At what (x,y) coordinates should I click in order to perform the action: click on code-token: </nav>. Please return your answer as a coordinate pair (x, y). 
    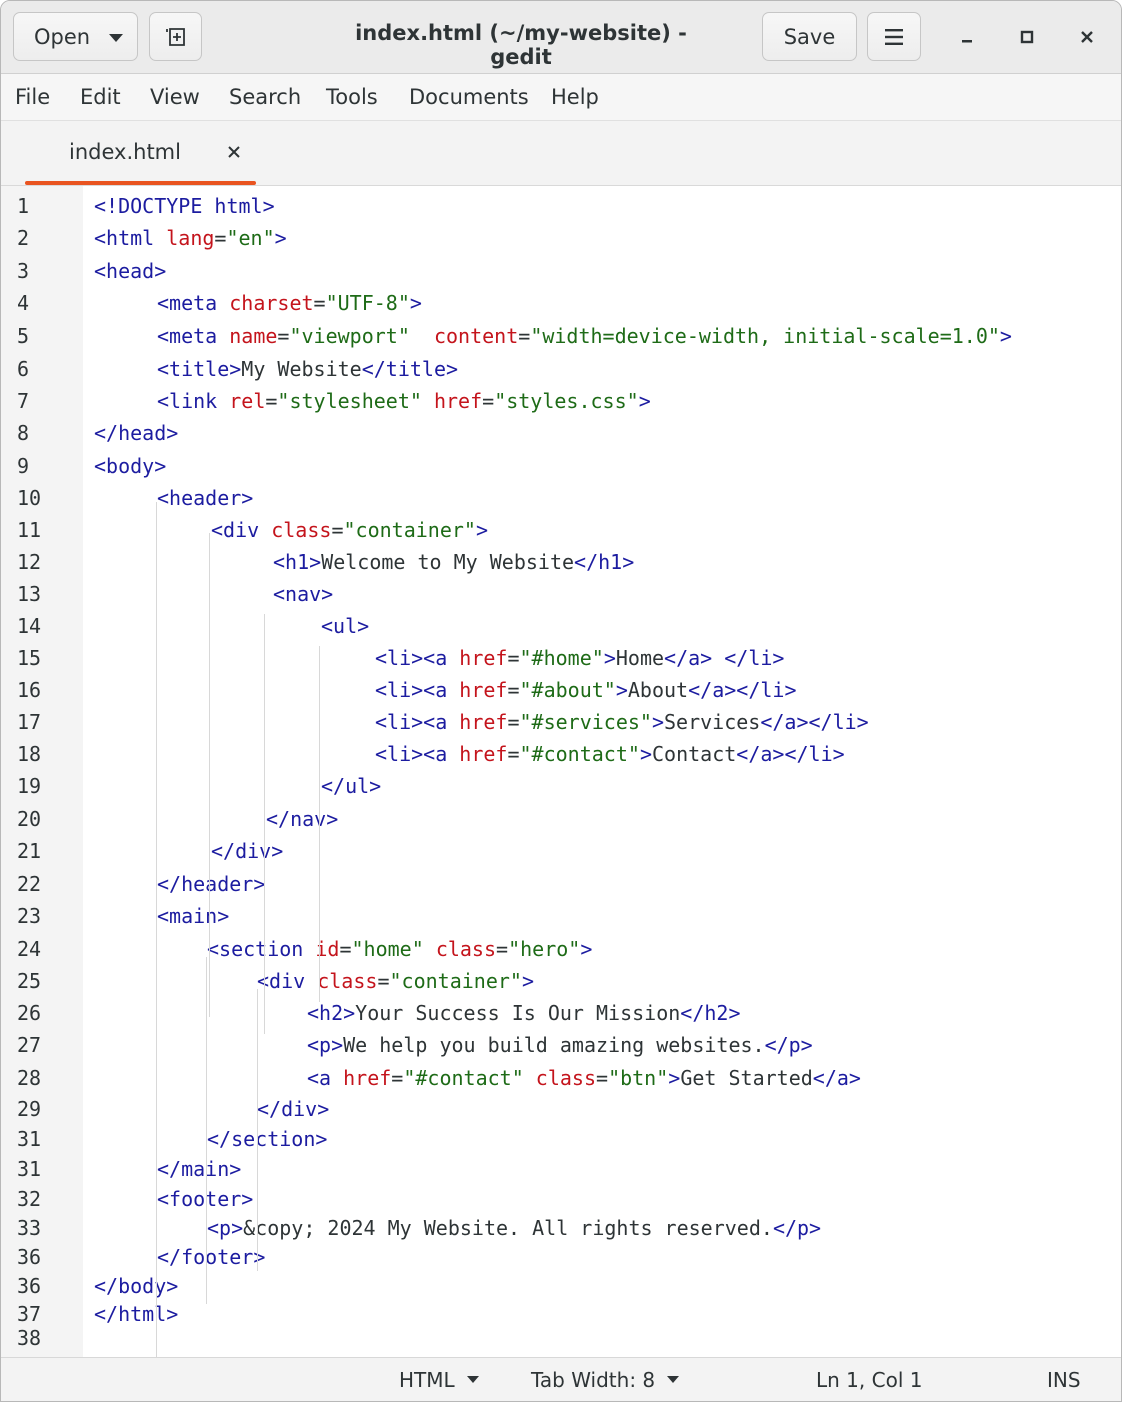
    Looking at the image, I should click on (302, 819).